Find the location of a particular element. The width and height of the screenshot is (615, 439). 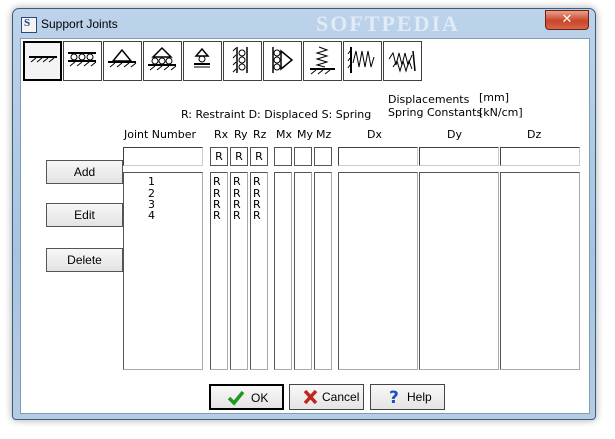

my-input is located at coordinates (303, 156).